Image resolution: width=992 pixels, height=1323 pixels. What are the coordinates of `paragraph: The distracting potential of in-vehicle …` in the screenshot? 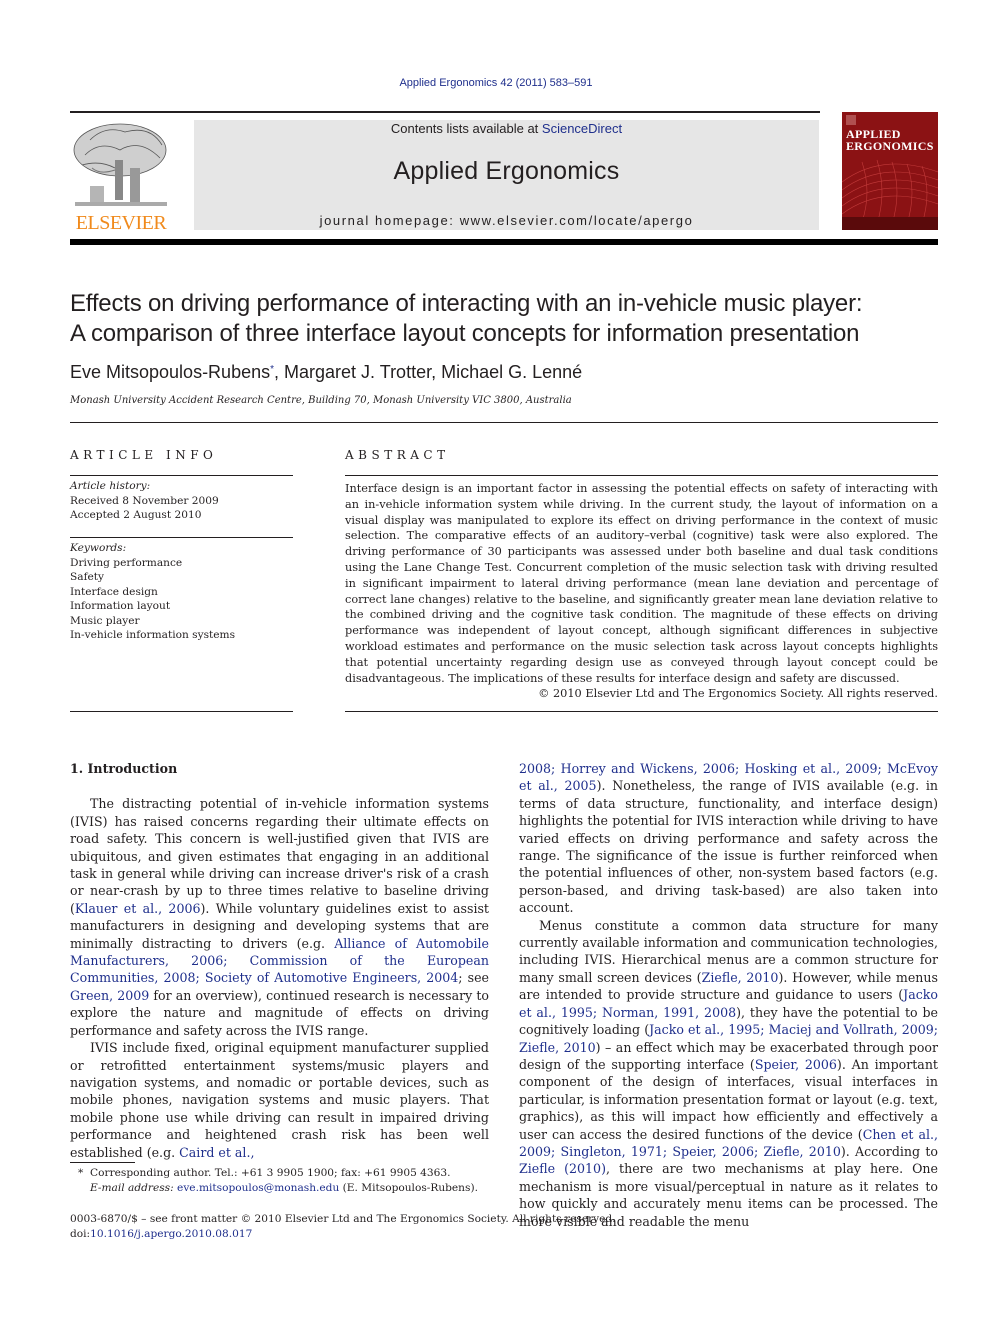 It's located at (279, 917).